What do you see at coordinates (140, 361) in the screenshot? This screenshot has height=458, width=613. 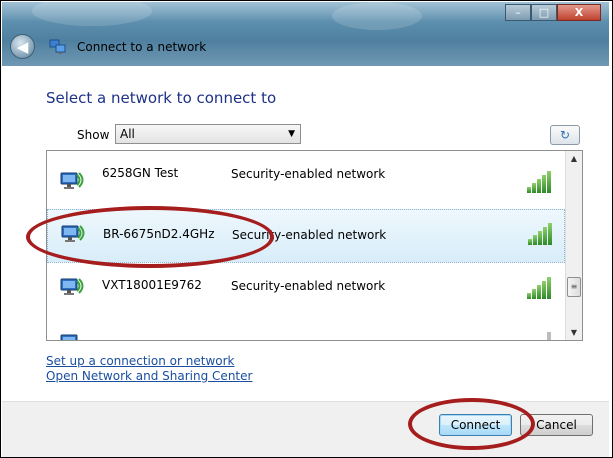 I see `setup-connection-link: Set up a connection or network` at bounding box center [140, 361].